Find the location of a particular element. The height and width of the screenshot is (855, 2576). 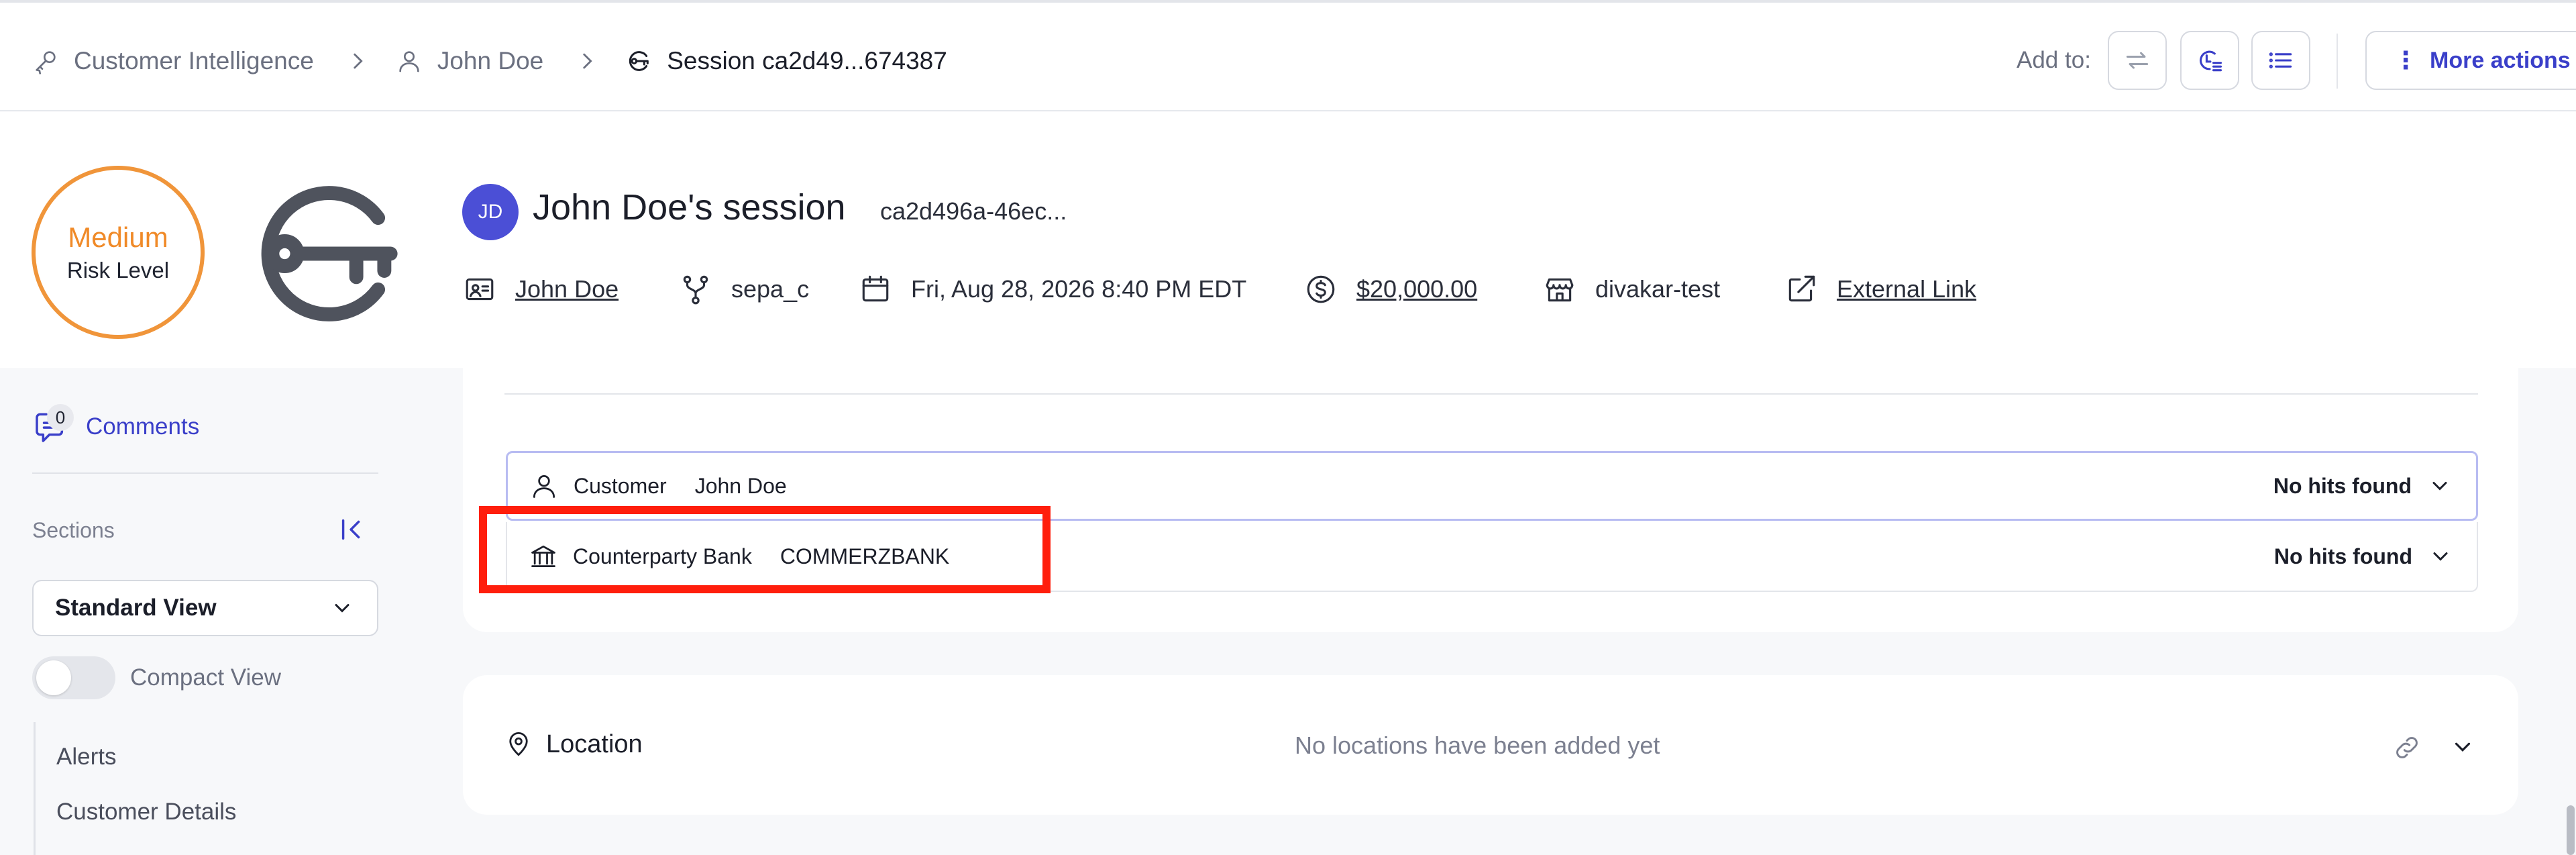

more-actions-button: ⋮ More actions is located at coordinates (2470, 60).